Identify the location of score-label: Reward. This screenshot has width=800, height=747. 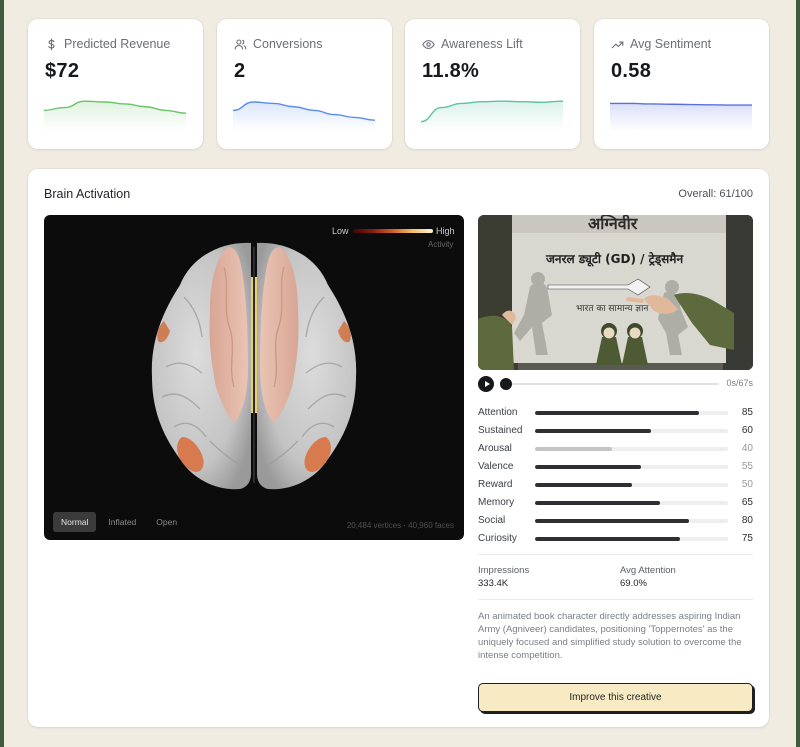
(495, 484).